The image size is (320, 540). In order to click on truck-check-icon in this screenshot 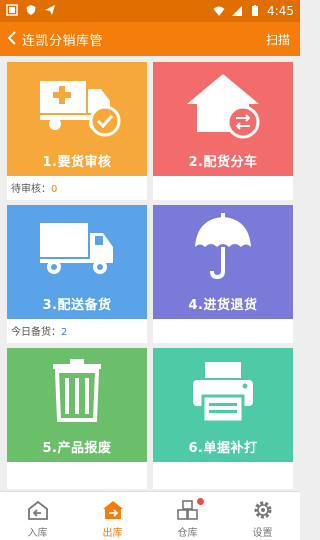, I will do `click(80, 109)`.